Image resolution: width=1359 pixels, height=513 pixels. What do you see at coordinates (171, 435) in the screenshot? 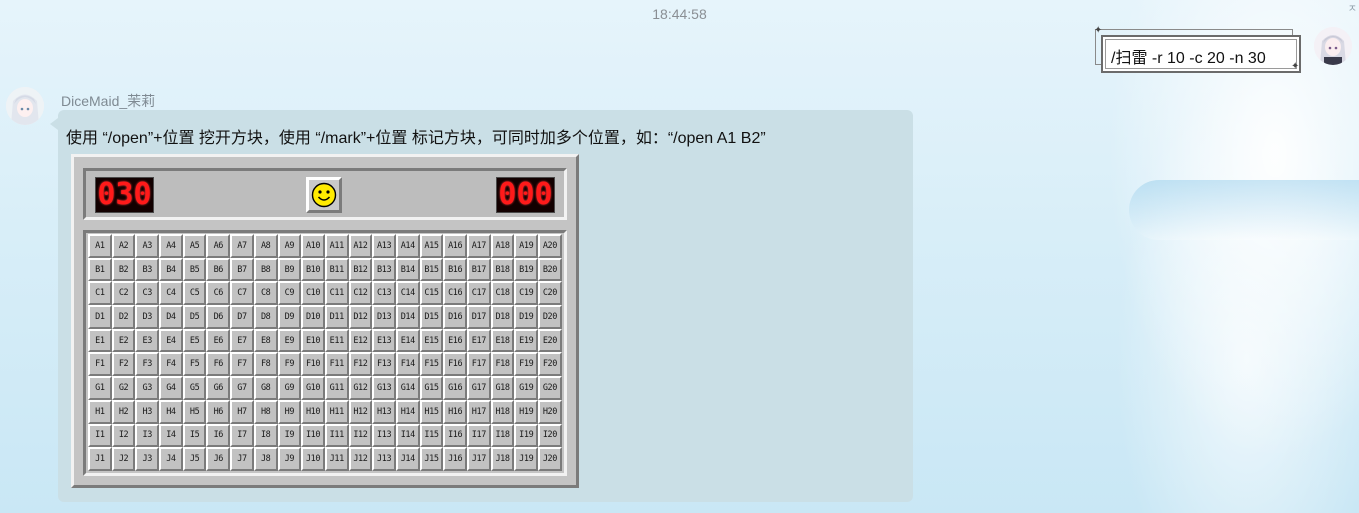
I see `minesweeper-cell: I4` at bounding box center [171, 435].